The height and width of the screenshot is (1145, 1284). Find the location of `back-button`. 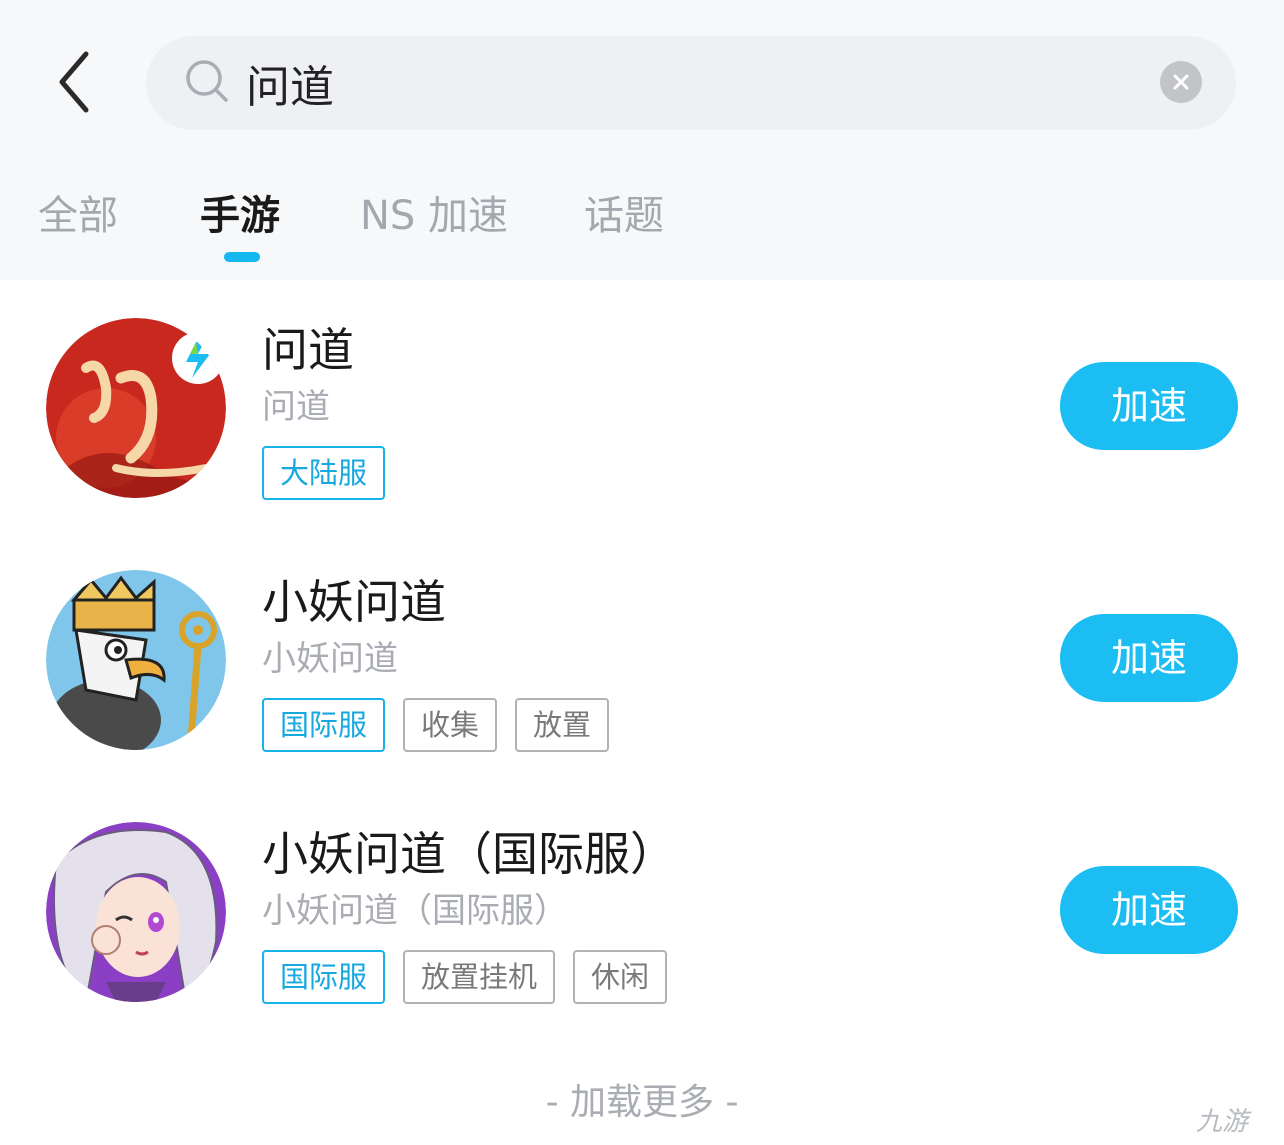

back-button is located at coordinates (80, 83).